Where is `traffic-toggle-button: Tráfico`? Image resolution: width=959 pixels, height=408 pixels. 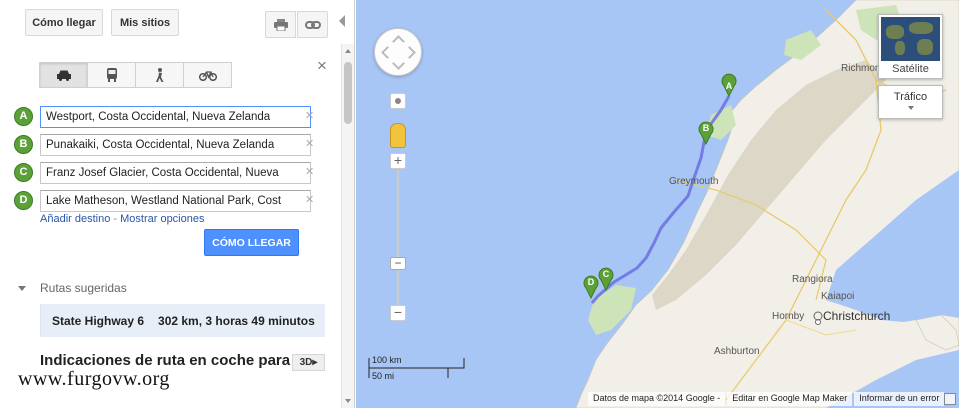
traffic-toggle-button: Tráfico is located at coordinates (910, 102).